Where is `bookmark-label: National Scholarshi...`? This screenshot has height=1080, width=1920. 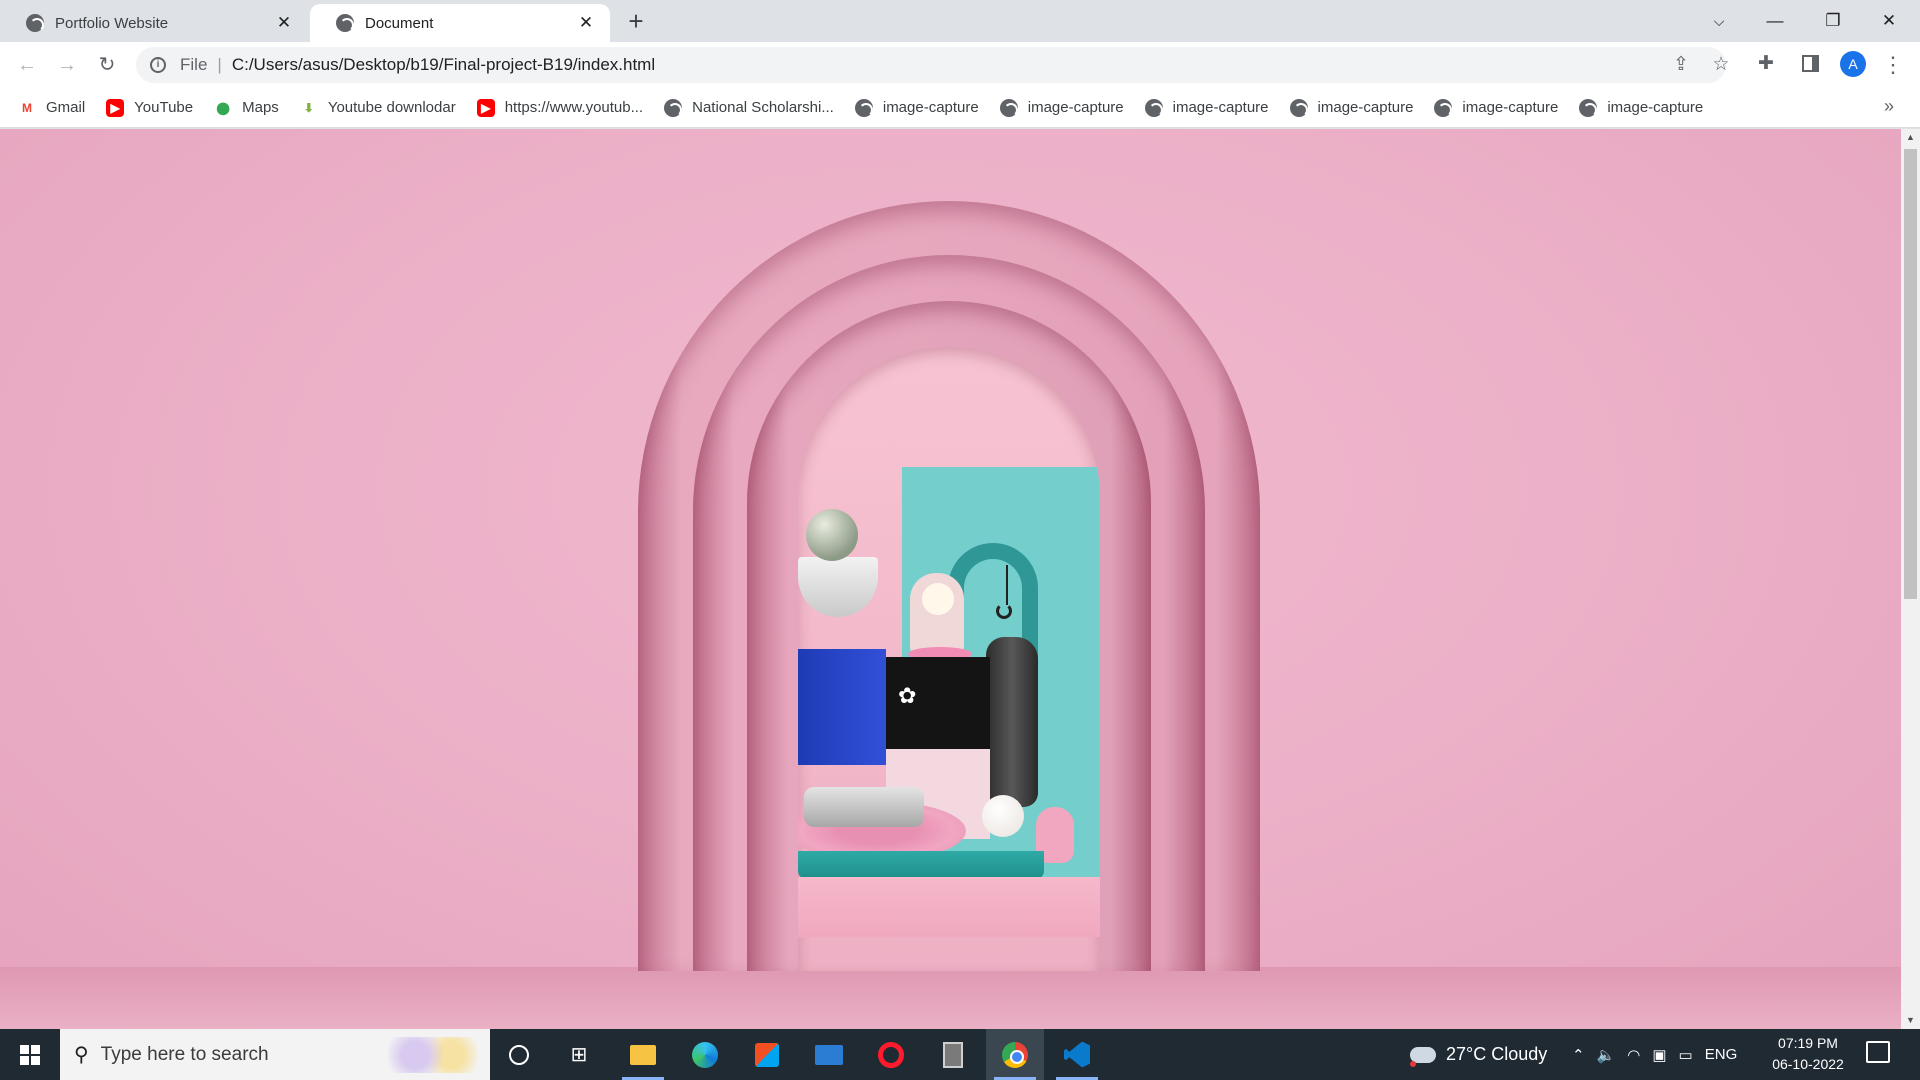 bookmark-label: National Scholarshi... is located at coordinates (763, 107).